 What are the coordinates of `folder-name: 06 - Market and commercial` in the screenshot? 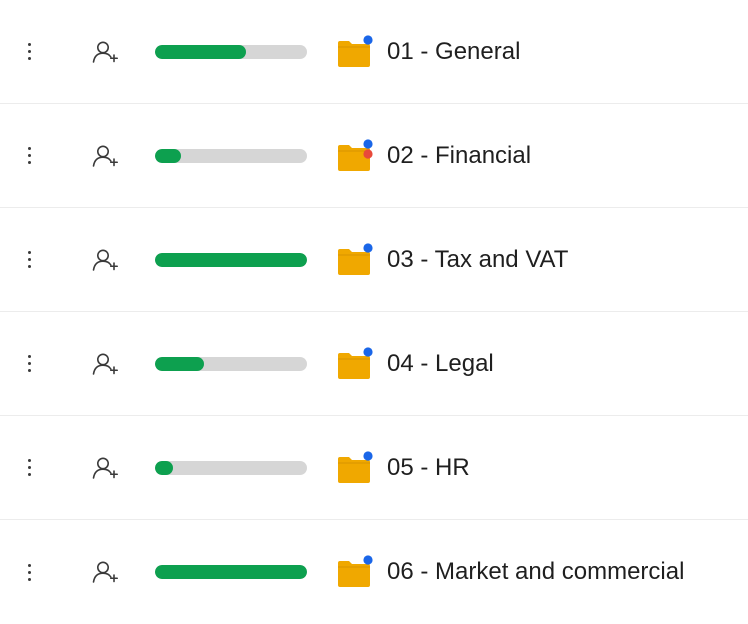 It's located at (535, 572).